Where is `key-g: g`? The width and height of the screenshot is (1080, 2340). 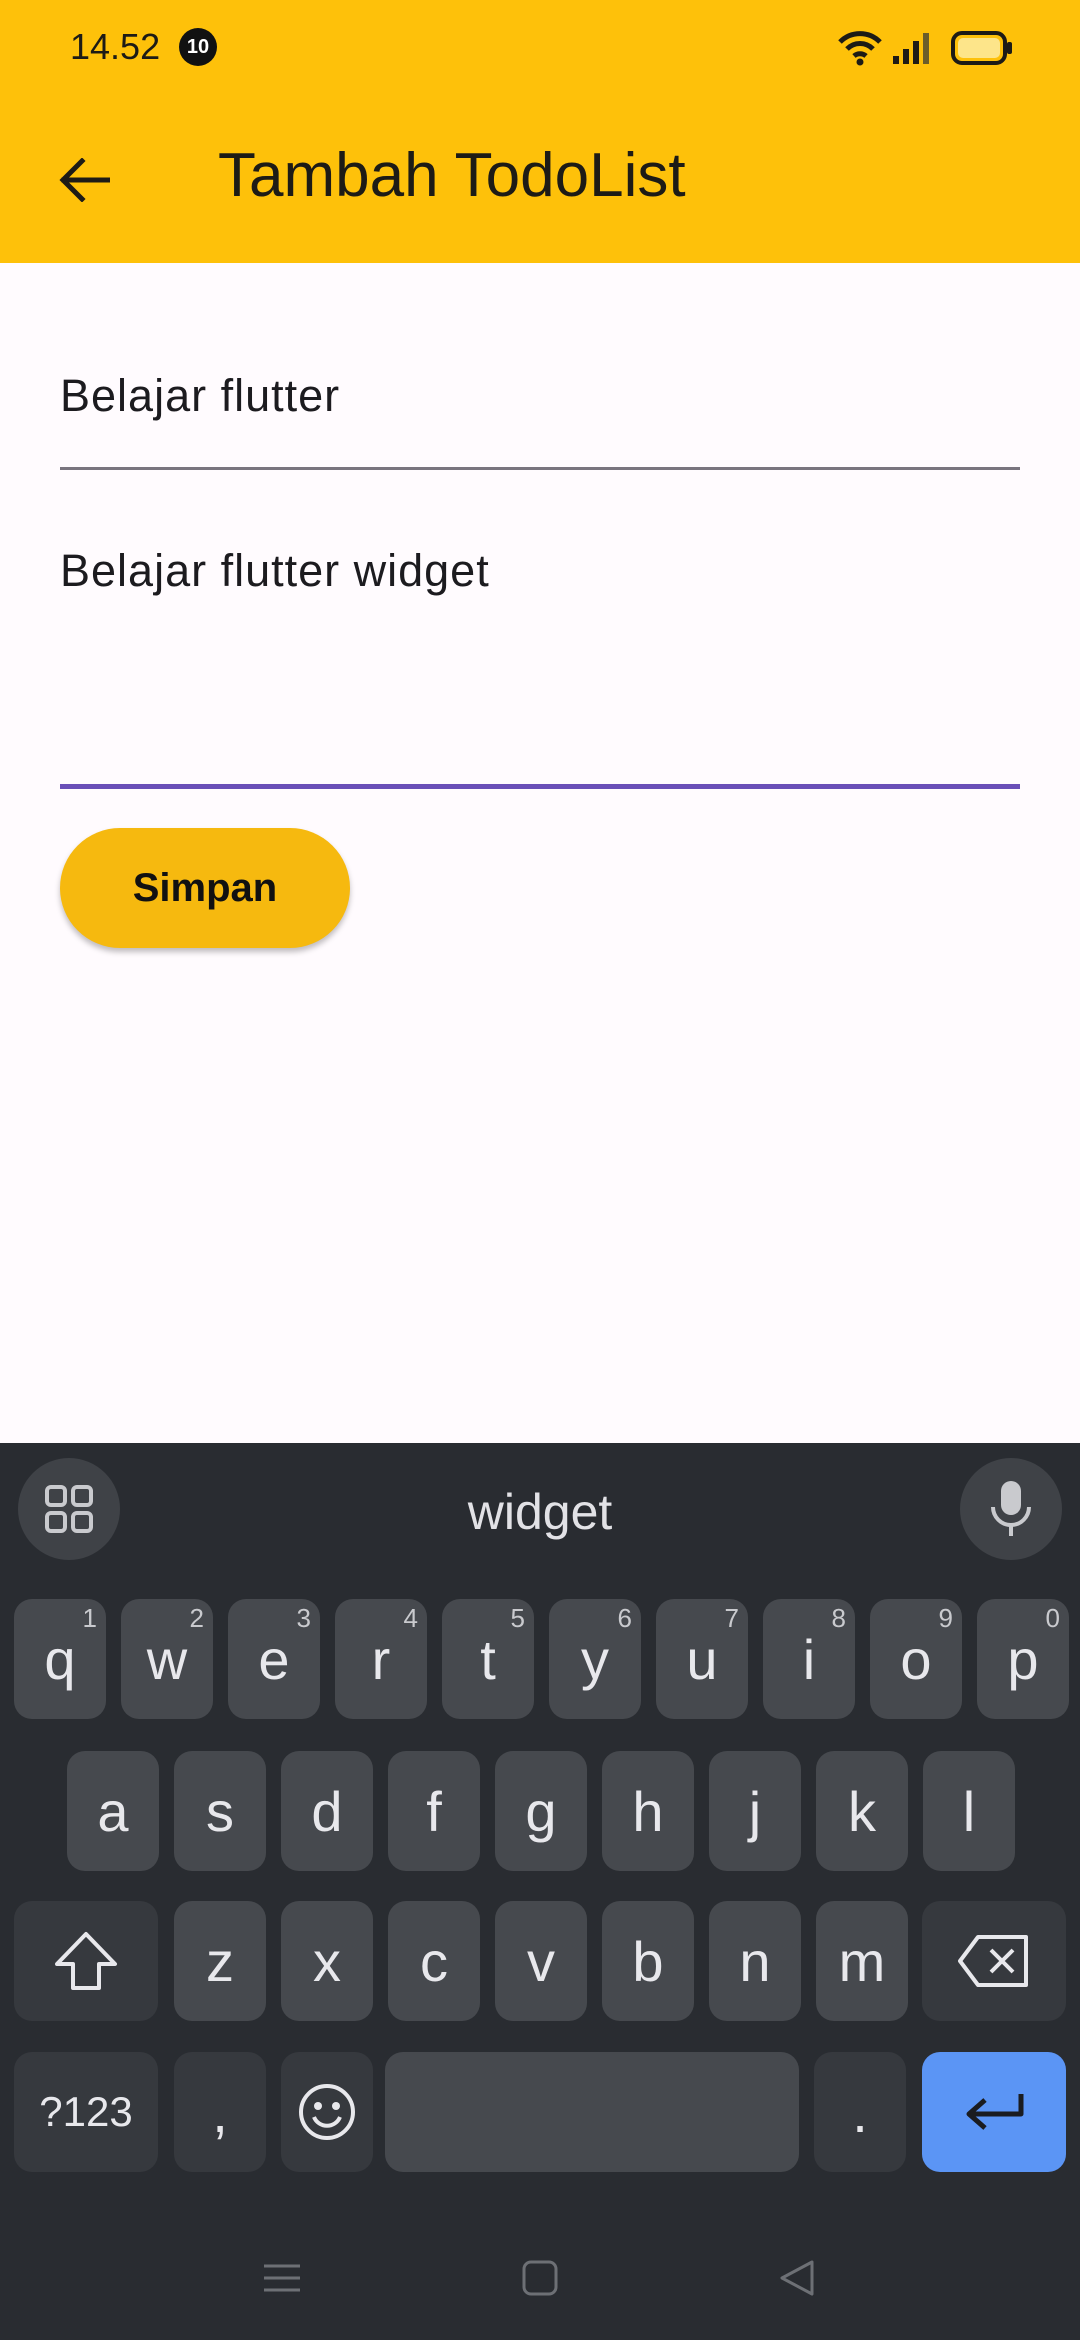 key-g: g is located at coordinates (541, 1811).